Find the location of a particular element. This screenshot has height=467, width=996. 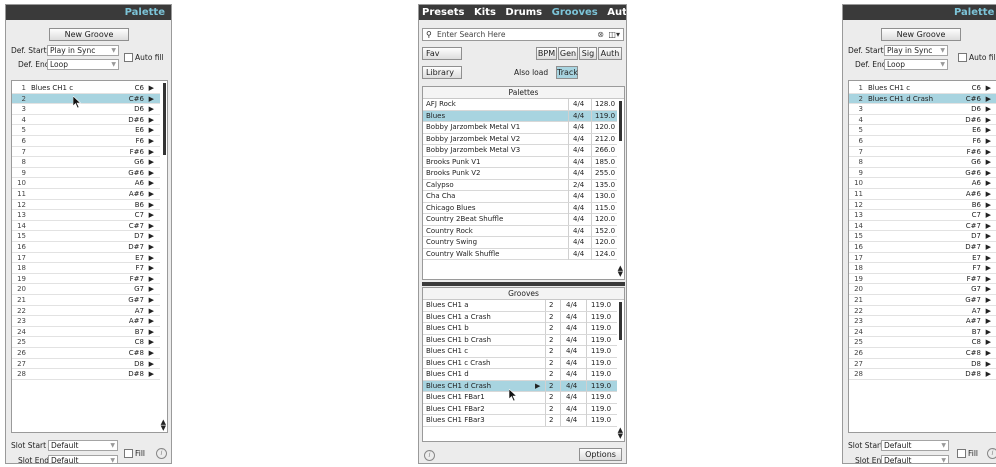

new-groove-button: New Groove is located at coordinates (921, 34).